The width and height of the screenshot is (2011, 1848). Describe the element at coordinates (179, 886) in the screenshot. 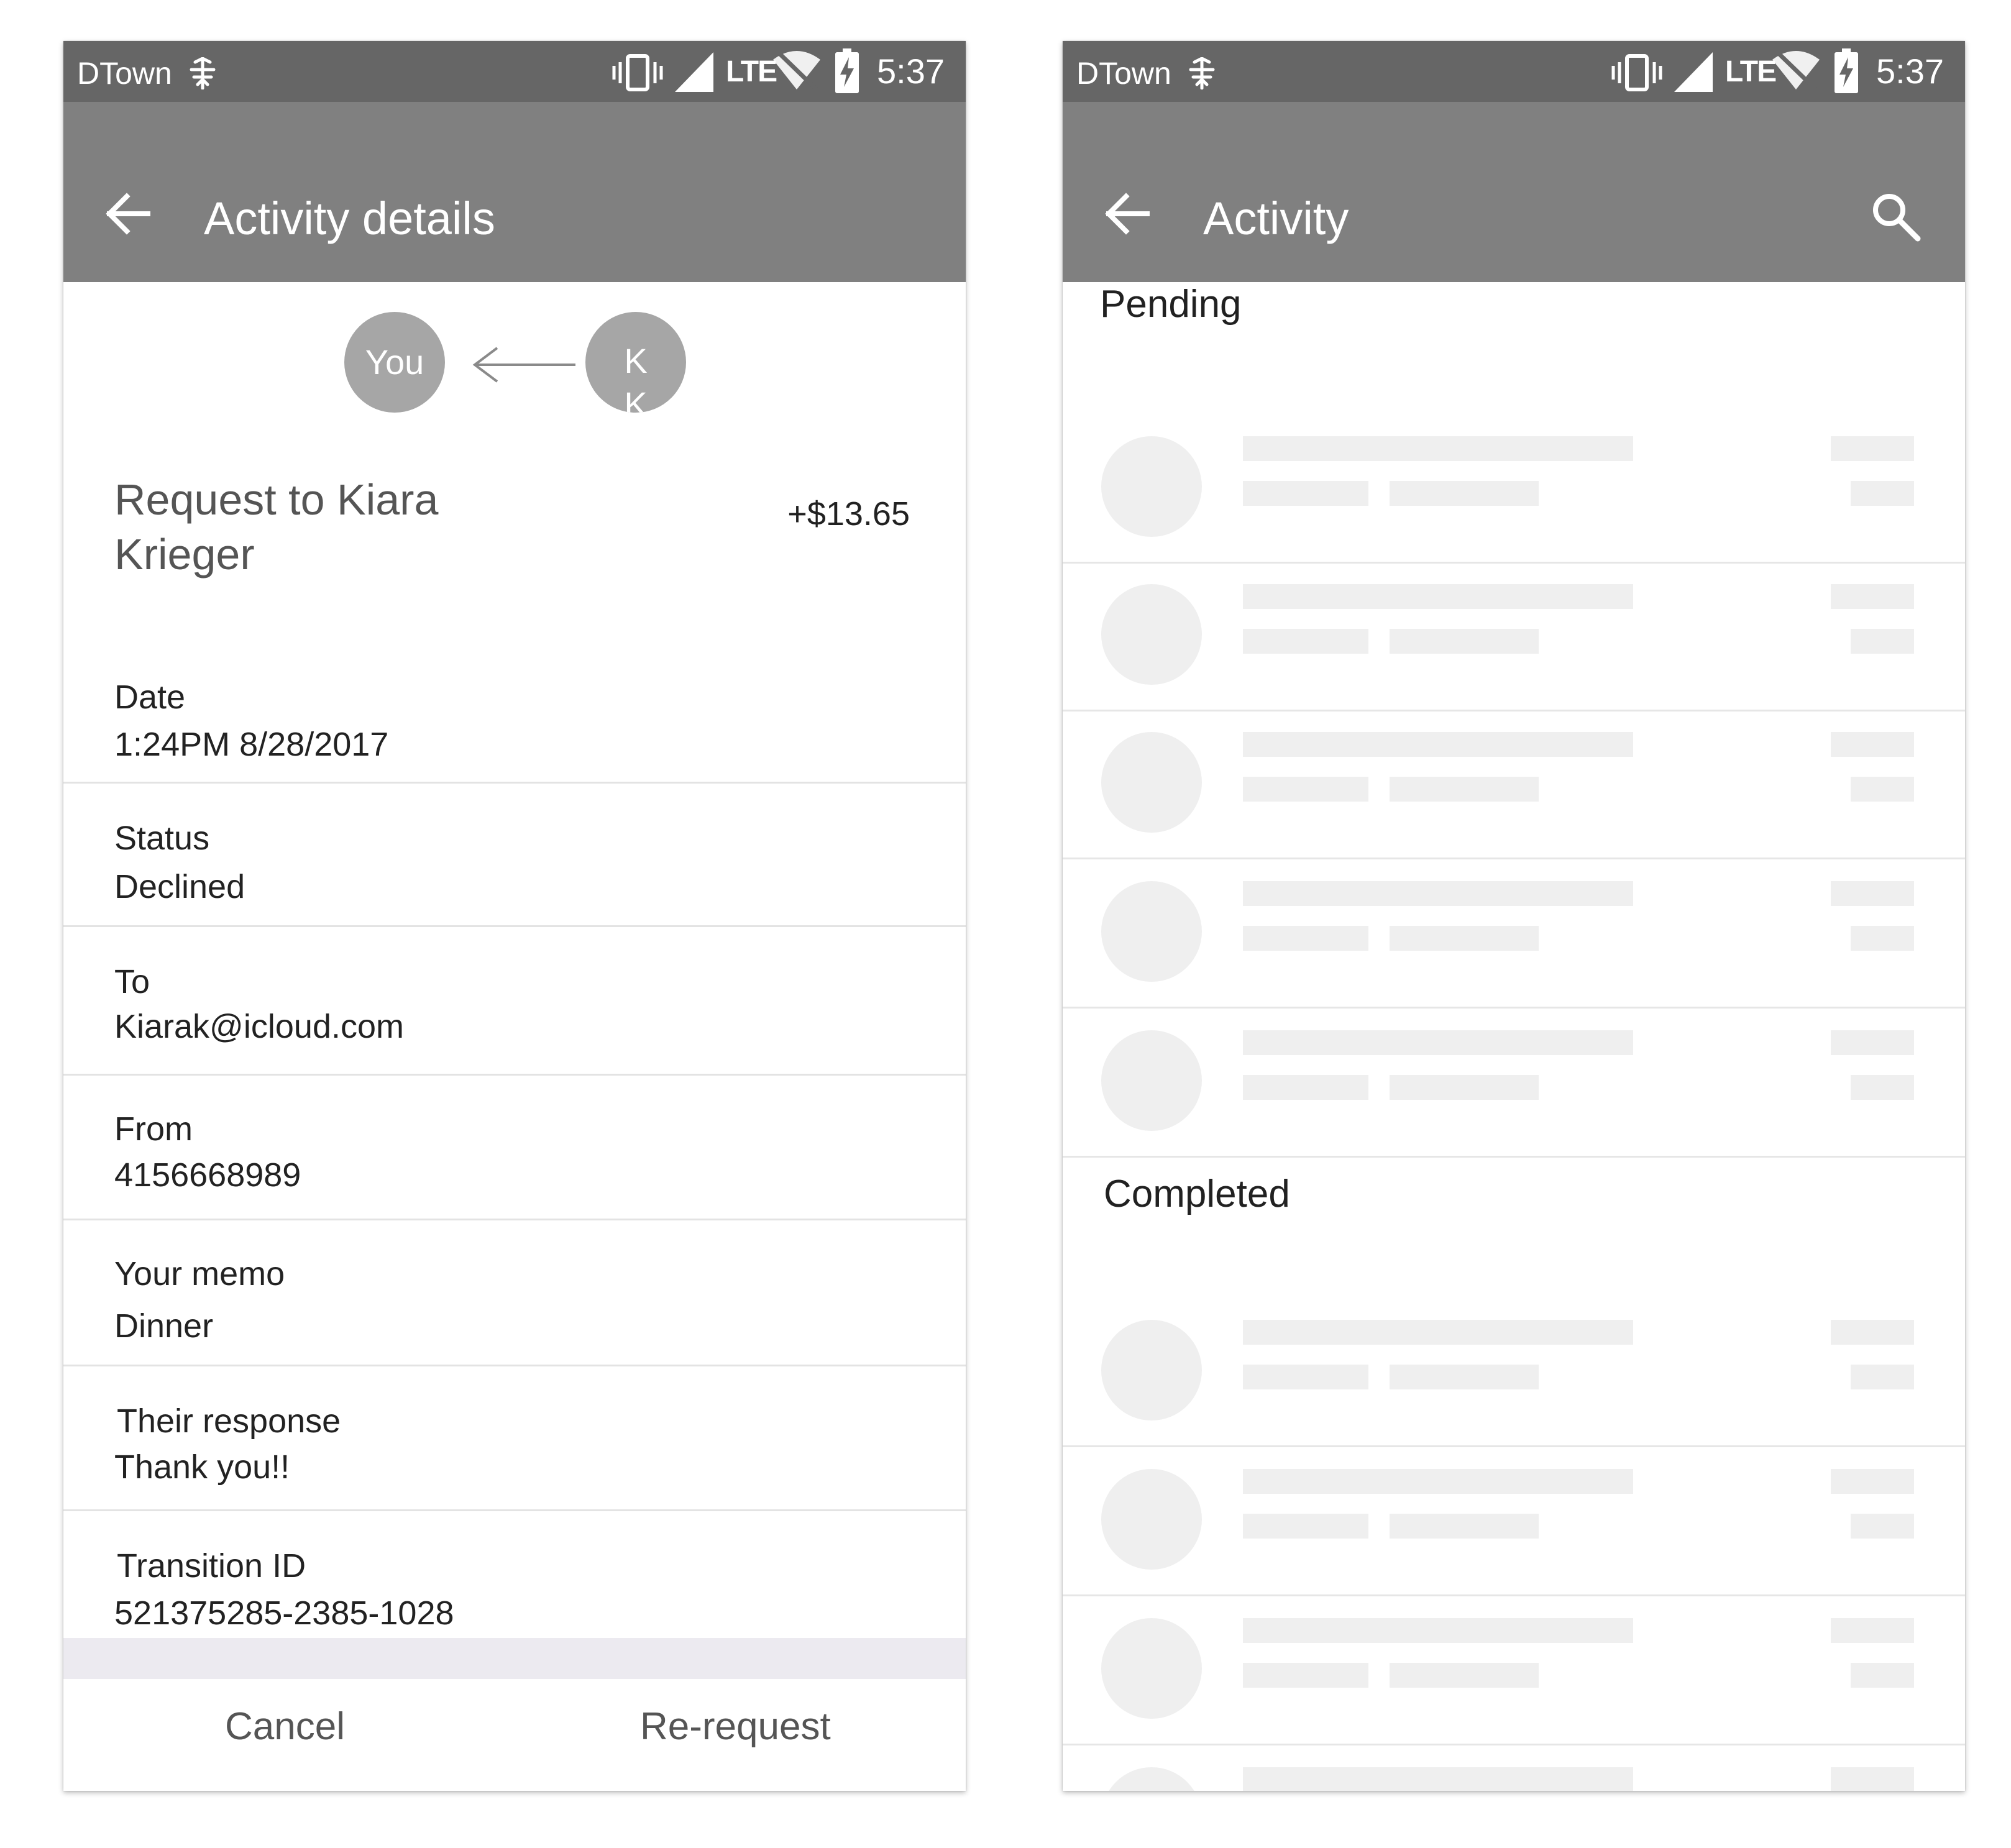

I see `detail-value: Declined` at that location.